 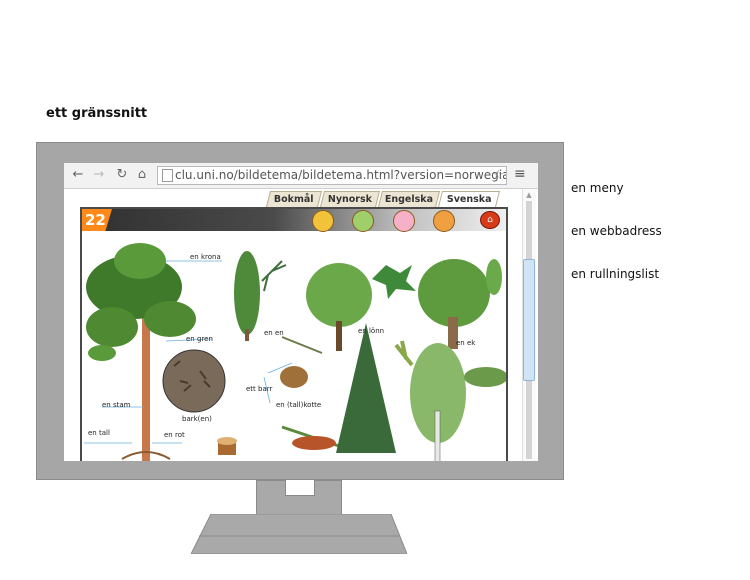 What do you see at coordinates (97, 113) in the screenshot?
I see `page-title: ett gränssnitt` at bounding box center [97, 113].